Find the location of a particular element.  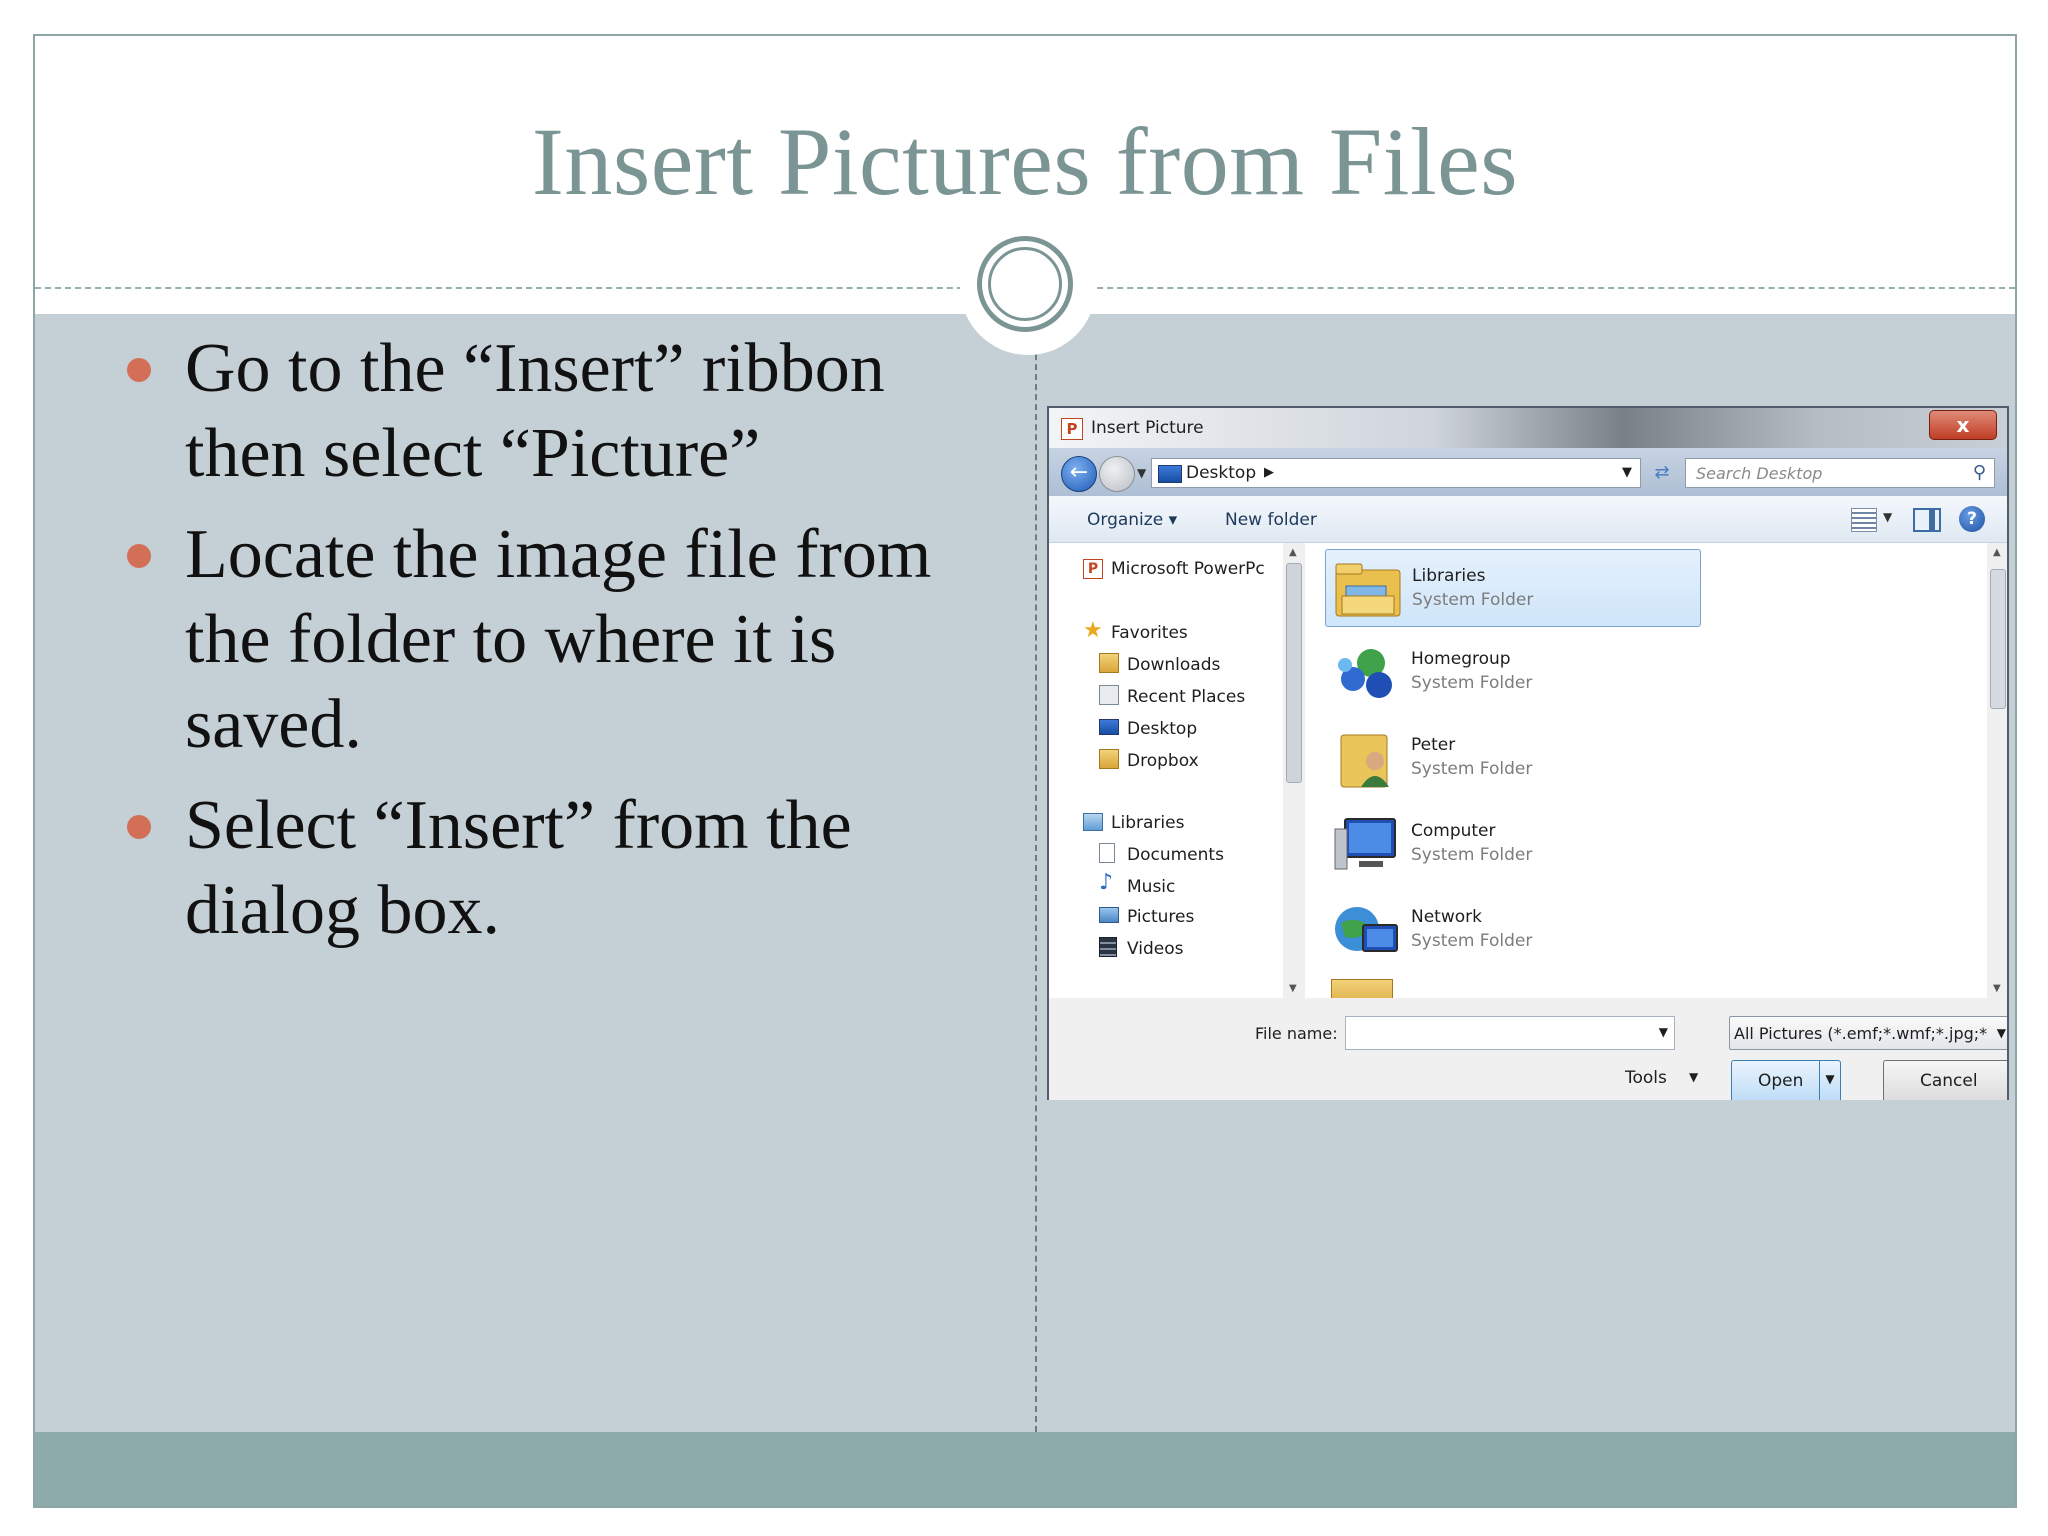

user-folder-icon is located at coordinates (1367, 758).